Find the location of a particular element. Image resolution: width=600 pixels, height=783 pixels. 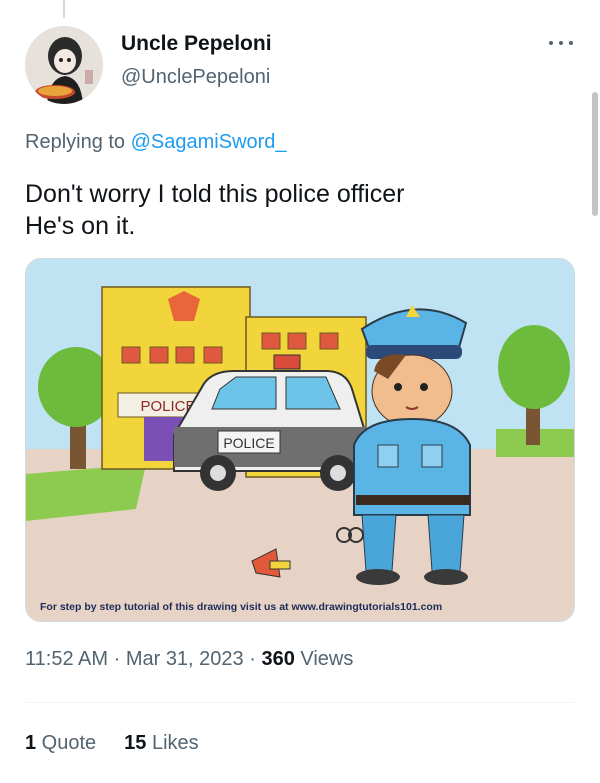

replying-to-line: Replying to @SagamiSword_ is located at coordinates (156, 142).